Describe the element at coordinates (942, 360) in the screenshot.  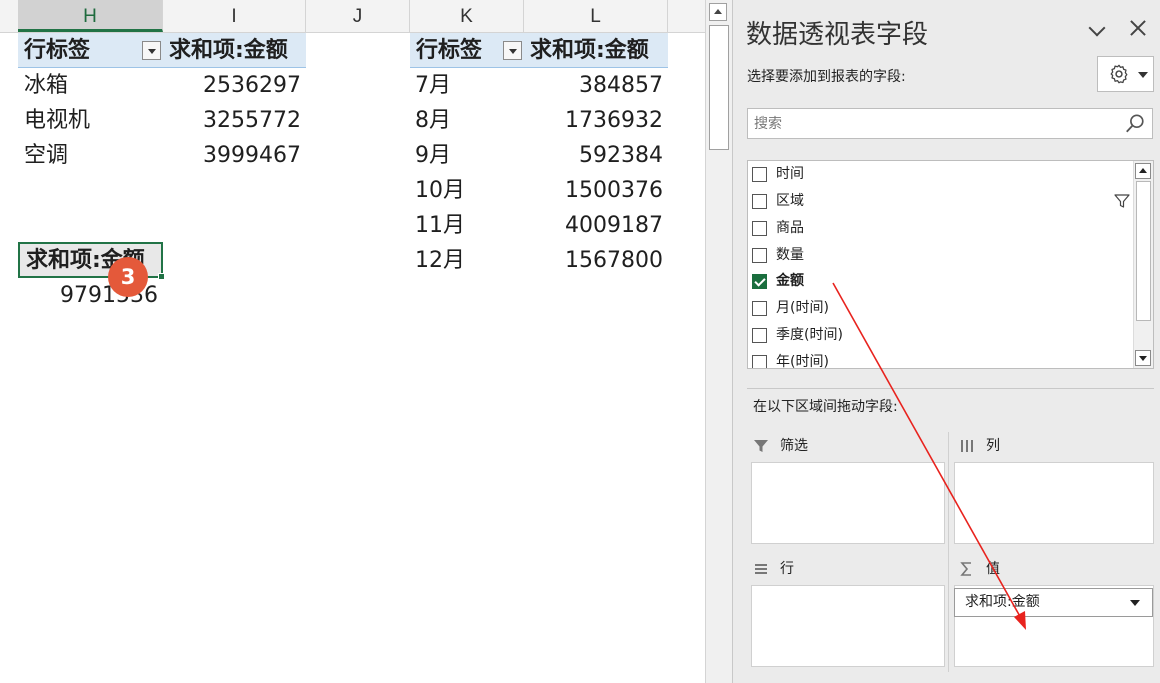
I see `field-item-year: 年(时间)` at that location.